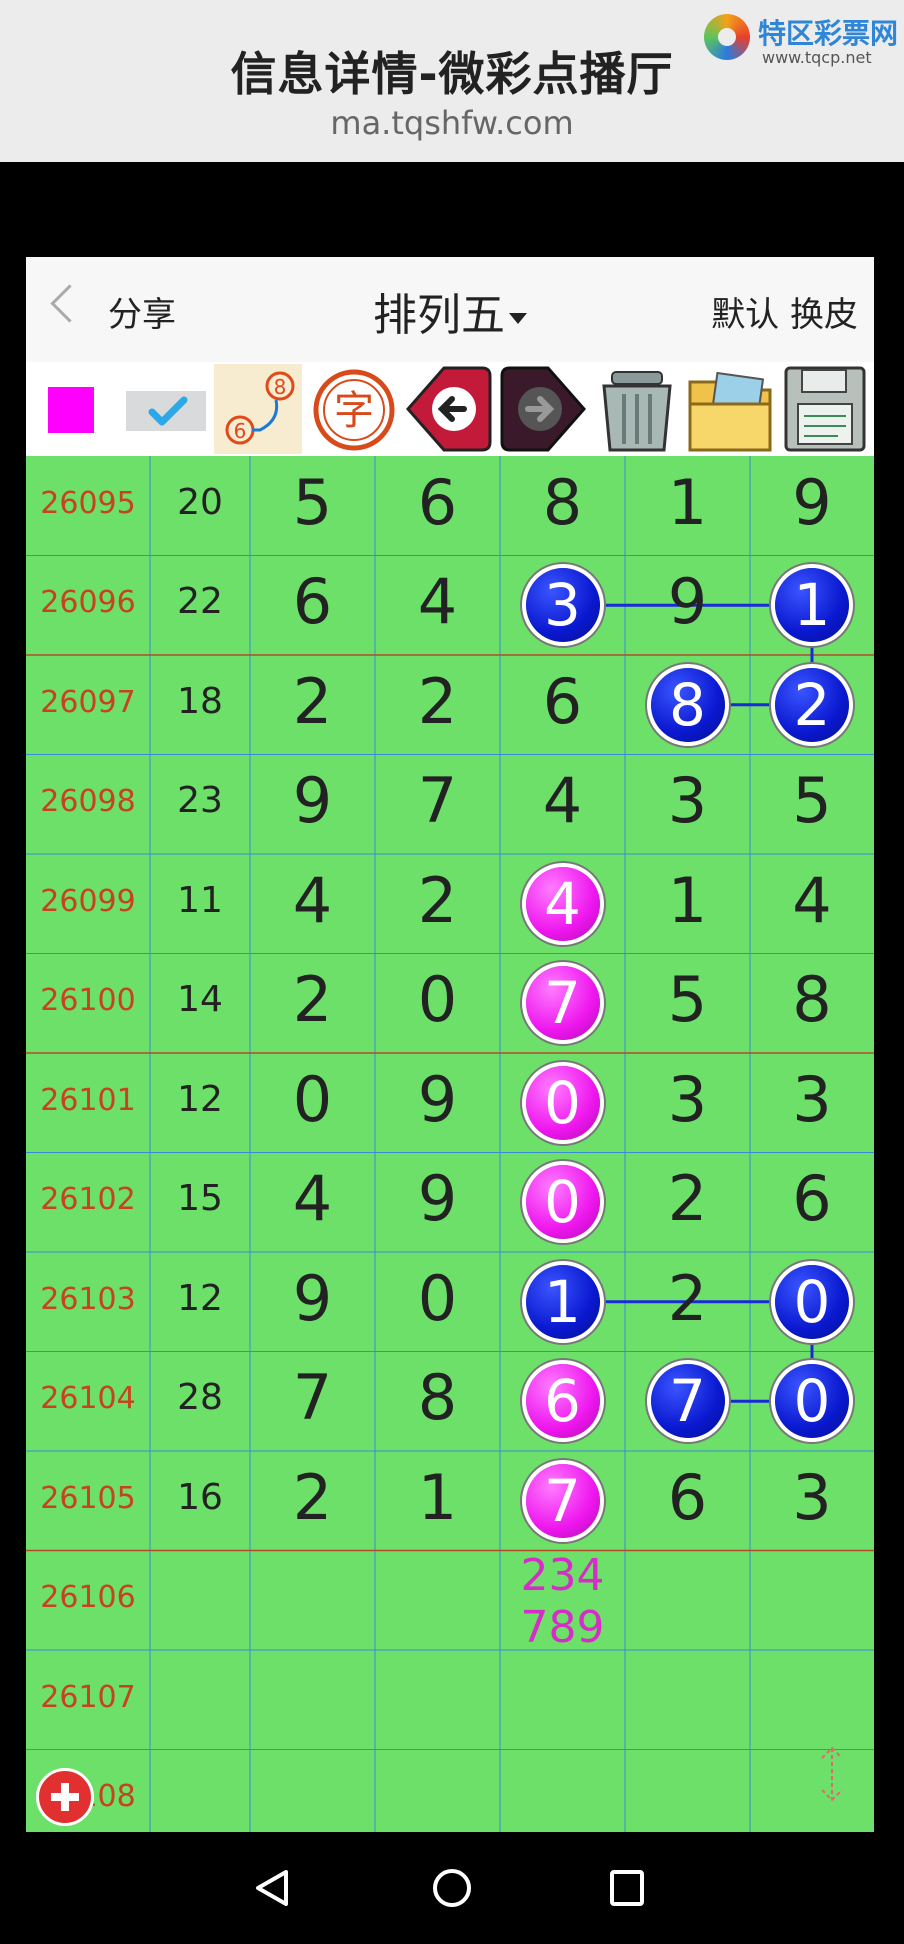 This screenshot has width=904, height=1944. Describe the element at coordinates (562, 1628) in the screenshot. I see `prediction-line-2: 789` at that location.